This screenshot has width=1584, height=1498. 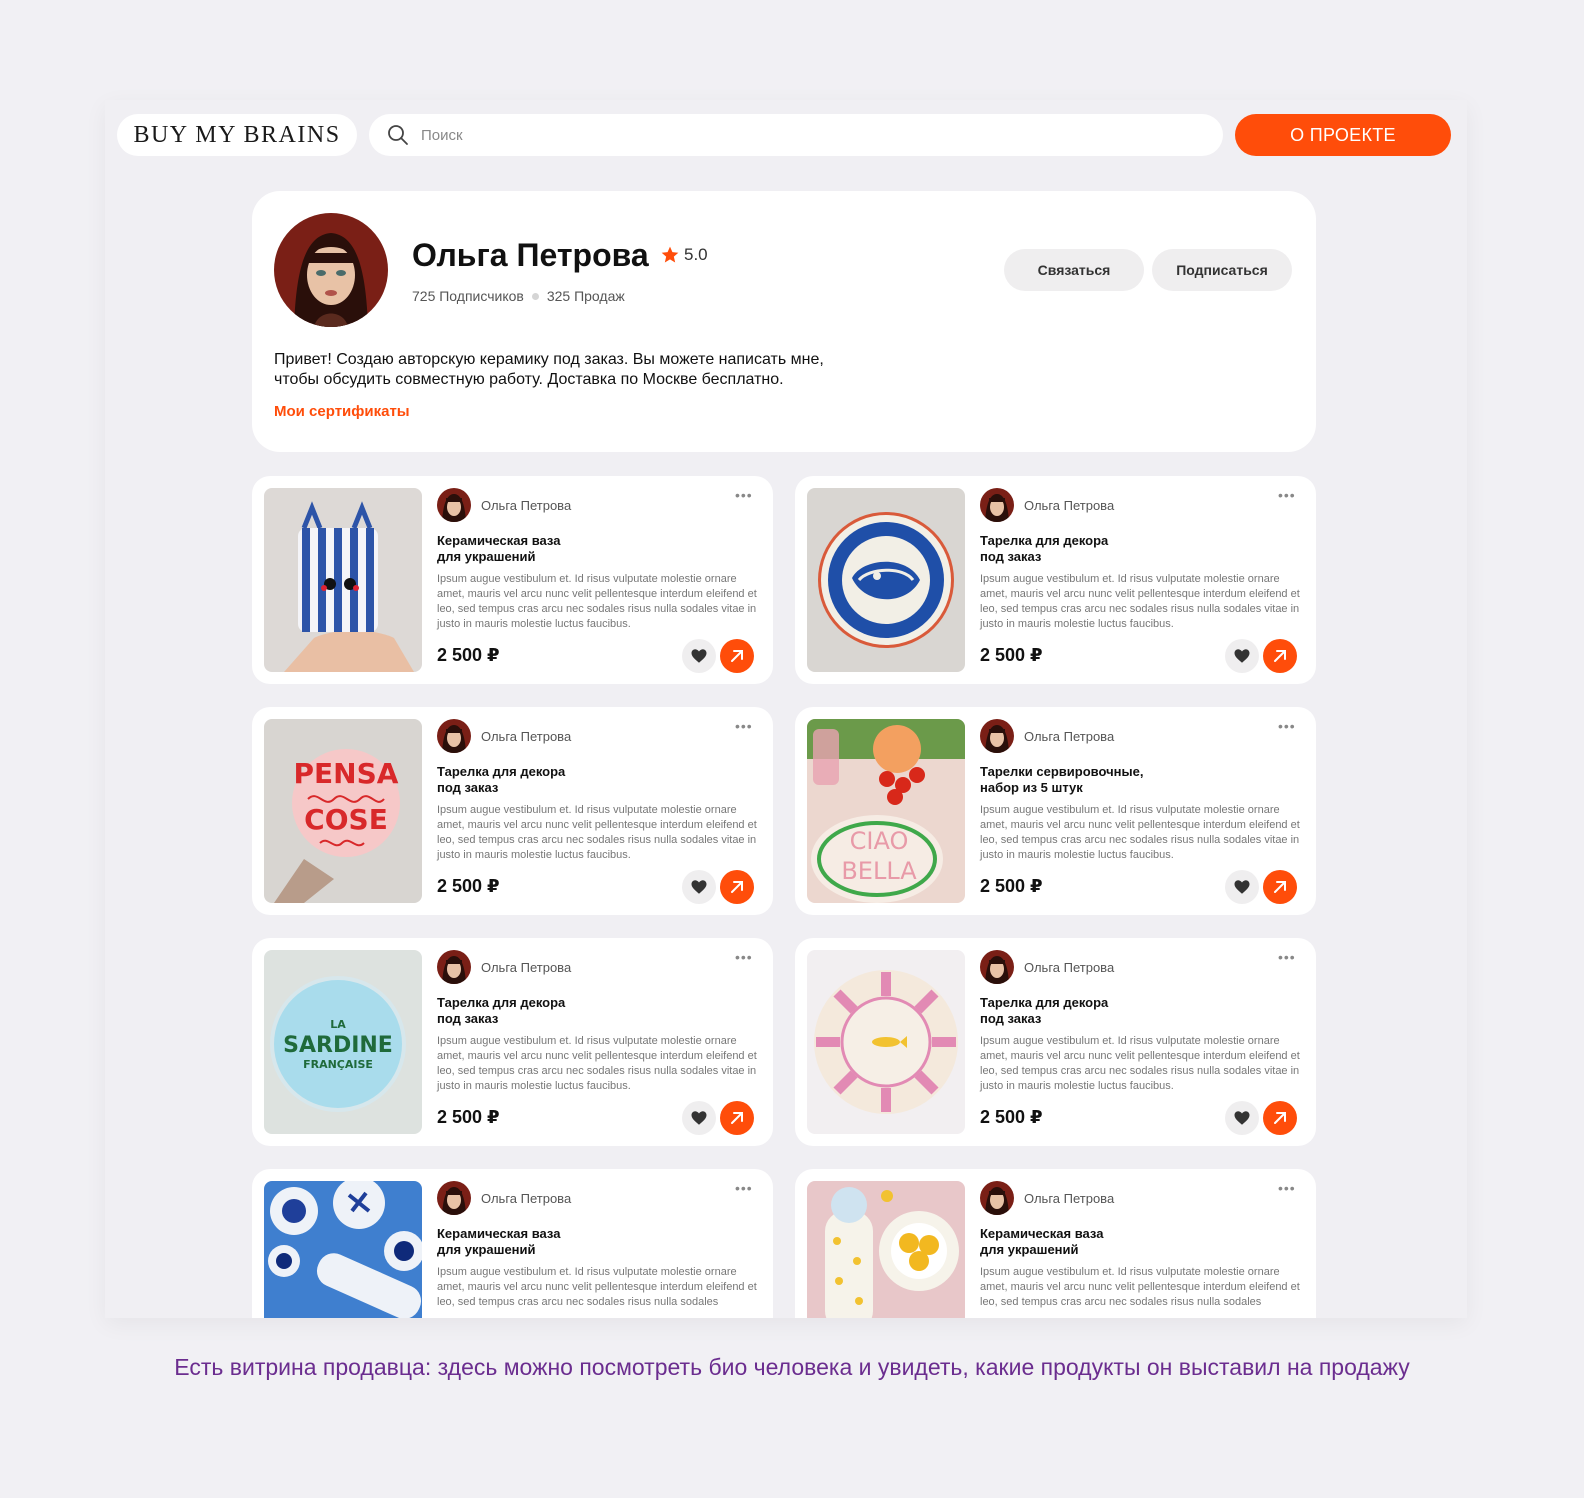 I want to click on certificates-link: Мои сертификаты, so click(x=342, y=411).